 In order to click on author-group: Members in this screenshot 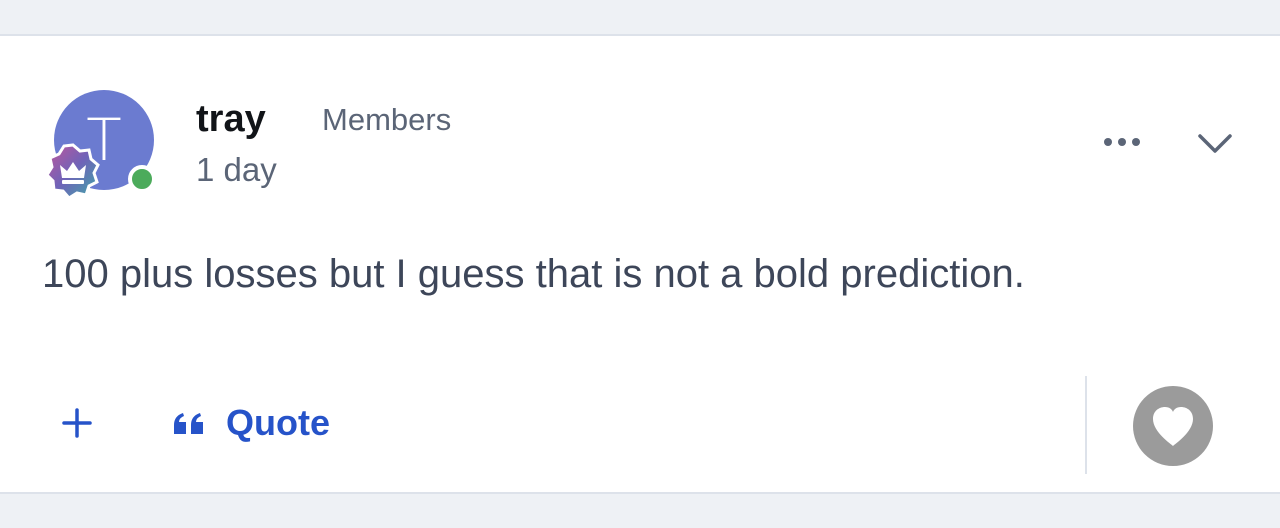, I will do `click(387, 119)`.